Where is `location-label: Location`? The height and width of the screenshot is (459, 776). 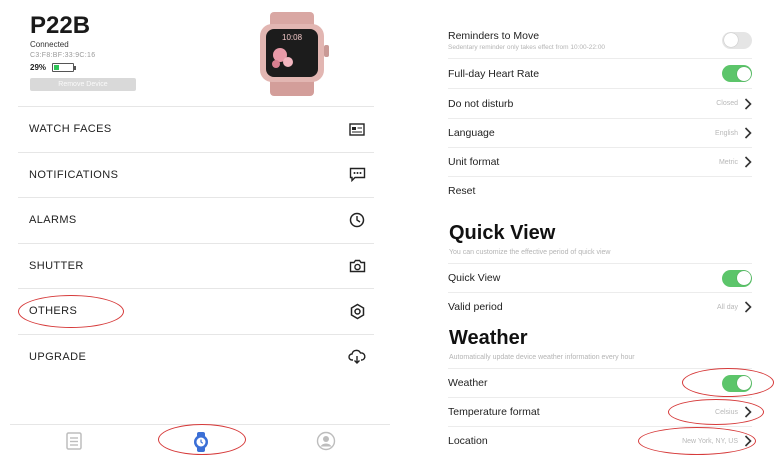
location-label: Location is located at coordinates (468, 441).